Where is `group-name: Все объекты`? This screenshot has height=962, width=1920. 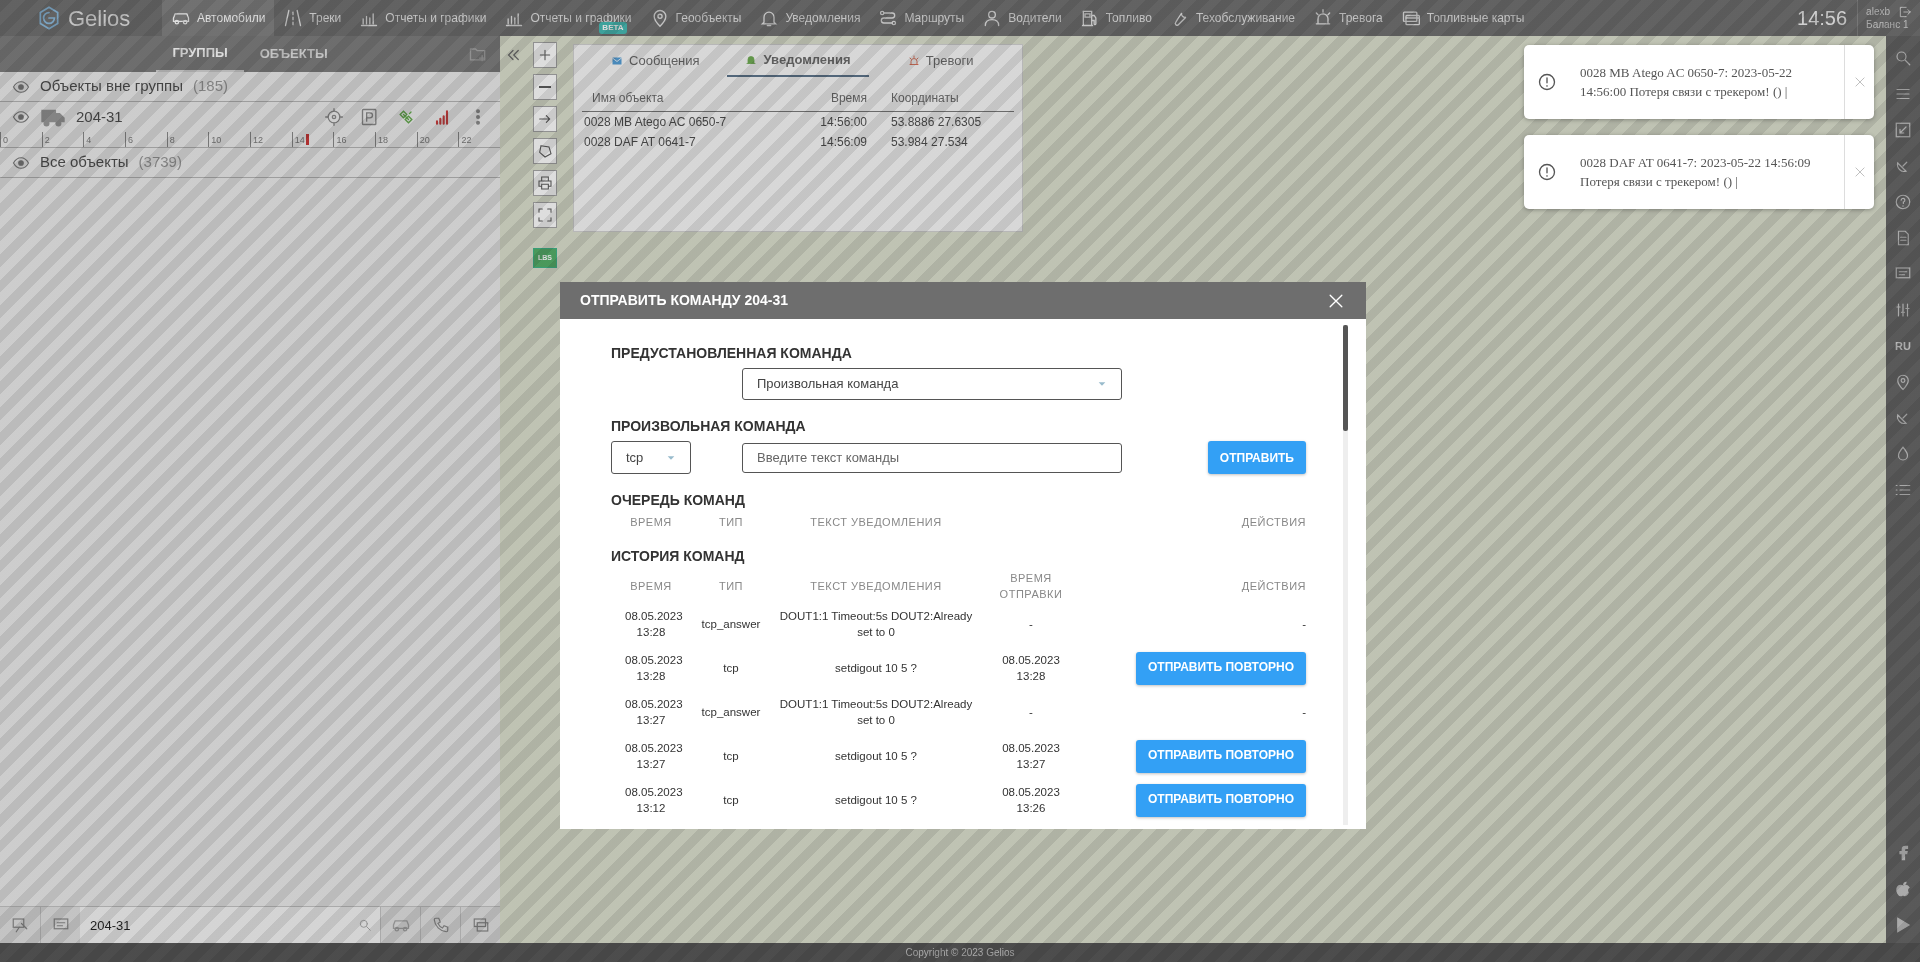 group-name: Все объекты is located at coordinates (84, 162).